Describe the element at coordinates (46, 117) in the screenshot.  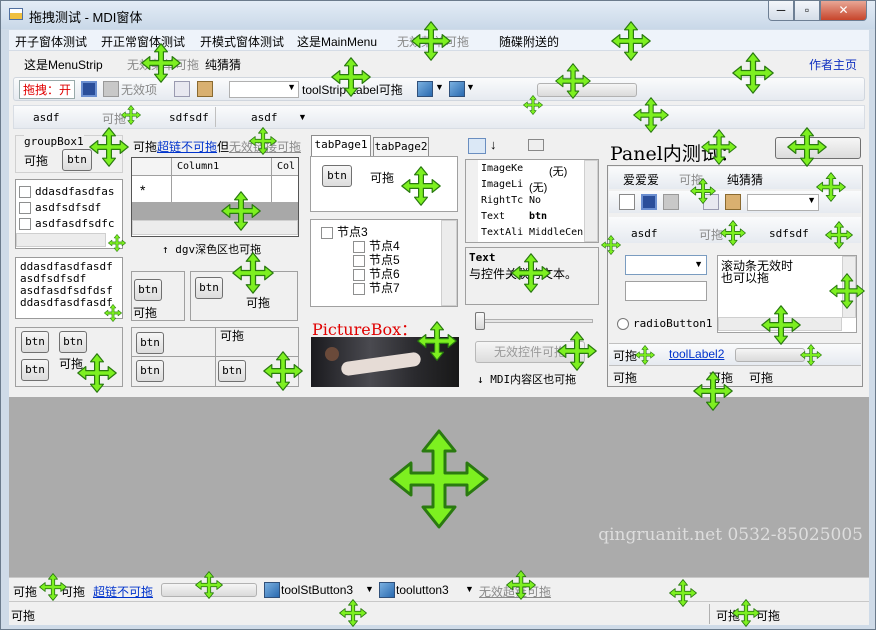
I see `strip-item-asdf: asdf` at that location.